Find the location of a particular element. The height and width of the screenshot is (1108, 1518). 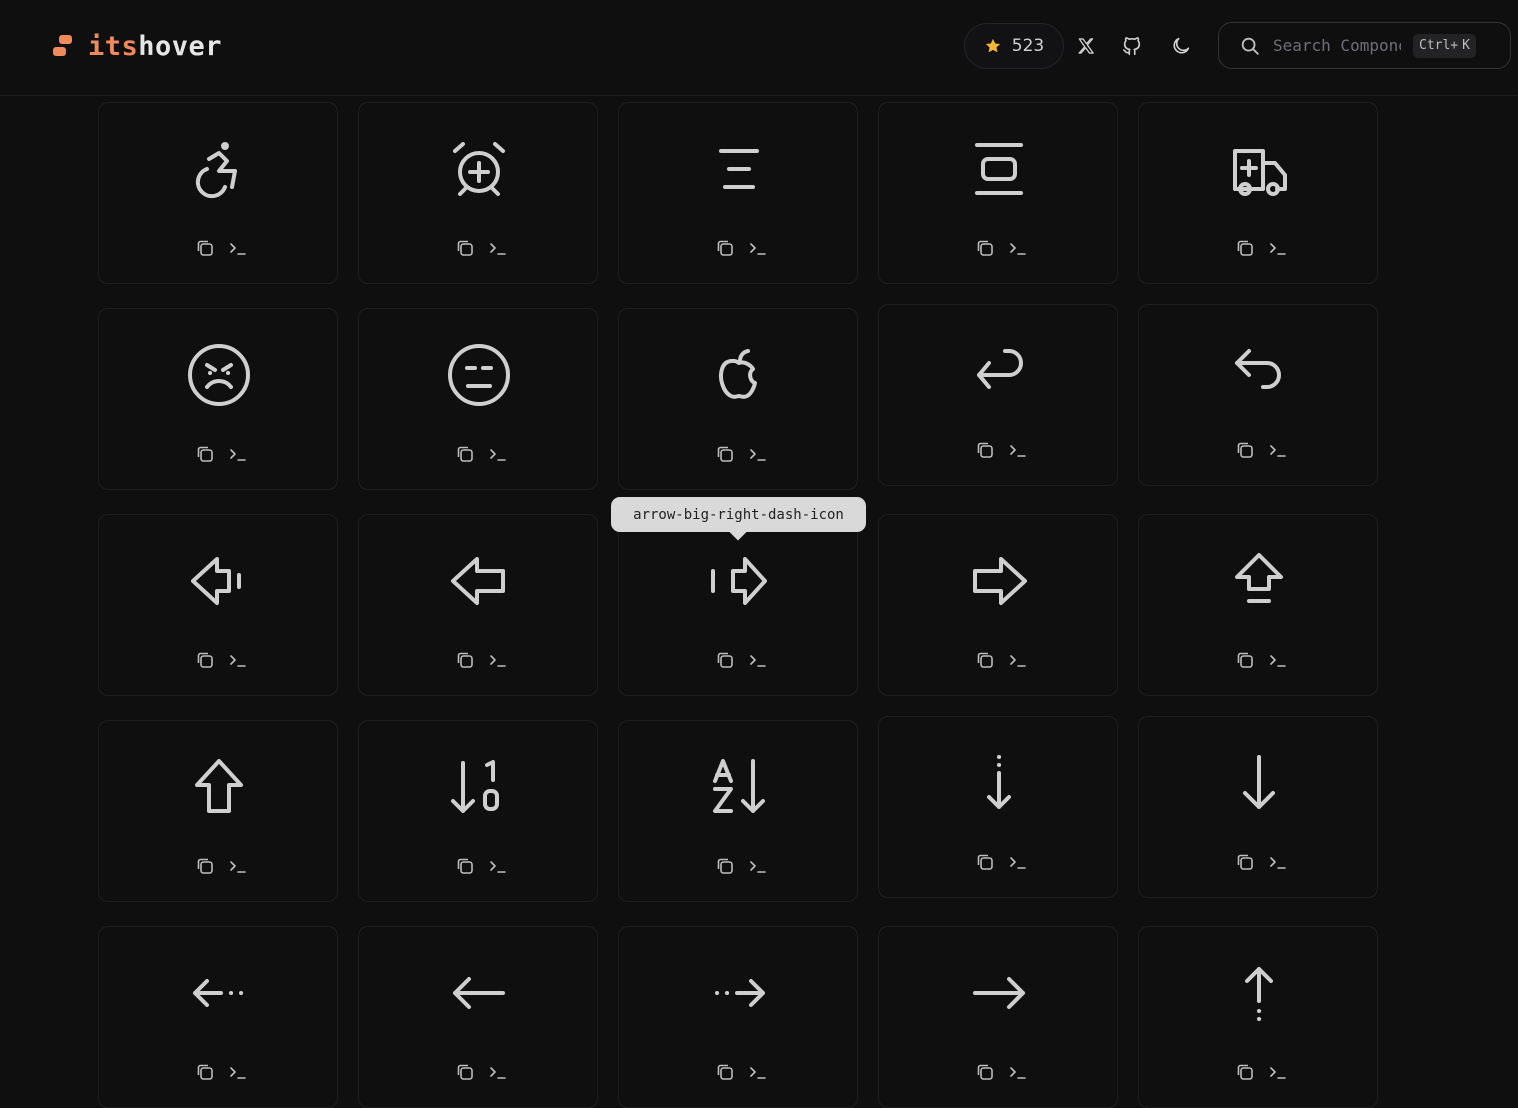

arrow-up-from-dots-icon is located at coordinates (1259, 993).